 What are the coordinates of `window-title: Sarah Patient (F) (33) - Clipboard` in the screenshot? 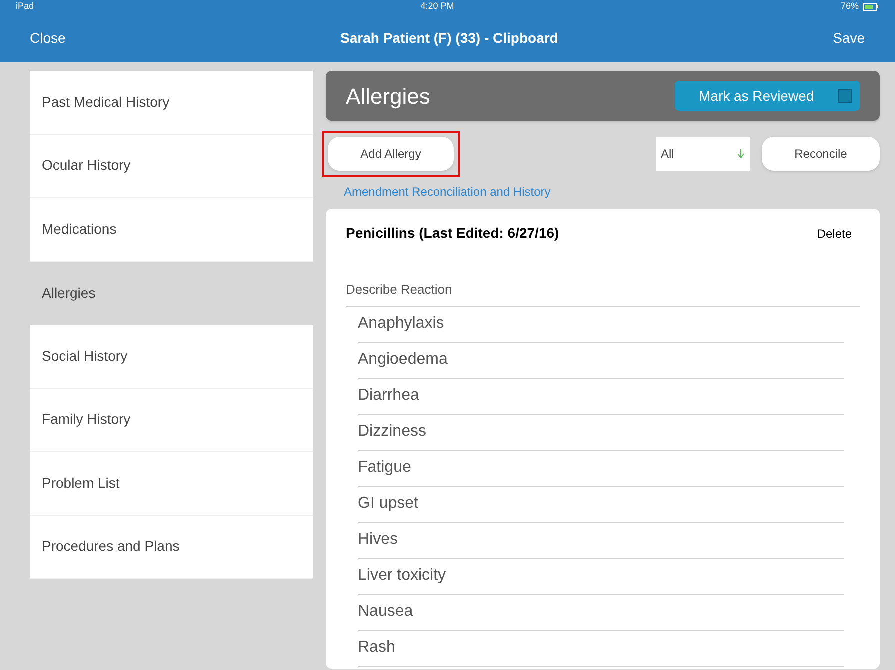 It's located at (449, 38).